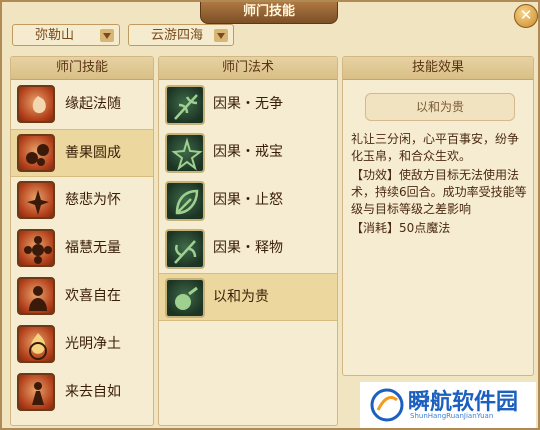 The image size is (540, 430). I want to click on skill-item: 欢喜自在, so click(82, 297).